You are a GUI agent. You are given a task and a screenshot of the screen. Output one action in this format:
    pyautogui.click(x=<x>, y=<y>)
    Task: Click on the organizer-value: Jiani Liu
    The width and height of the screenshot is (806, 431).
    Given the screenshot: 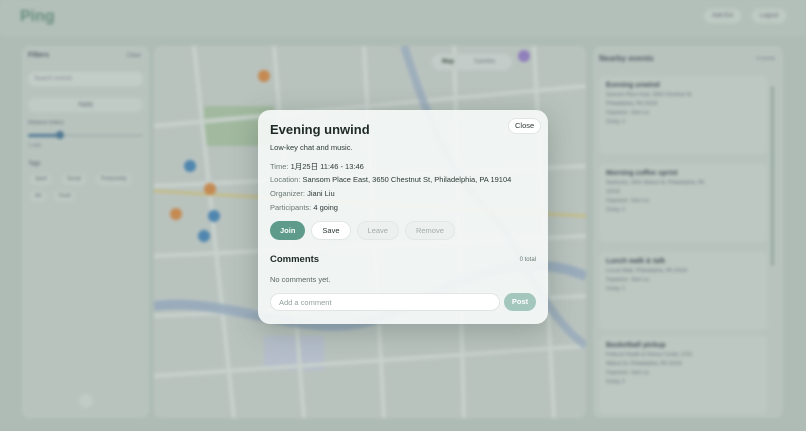 What is the action you would take?
    pyautogui.click(x=321, y=193)
    